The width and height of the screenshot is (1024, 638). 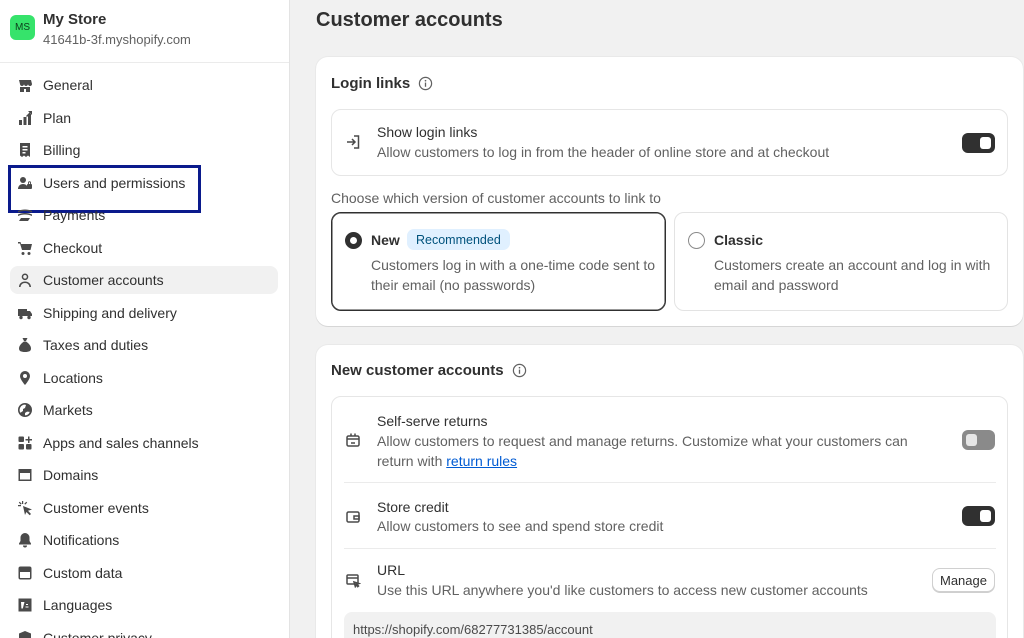 I want to click on self-serve-returns-title: Self-serve returns, so click(x=432, y=421).